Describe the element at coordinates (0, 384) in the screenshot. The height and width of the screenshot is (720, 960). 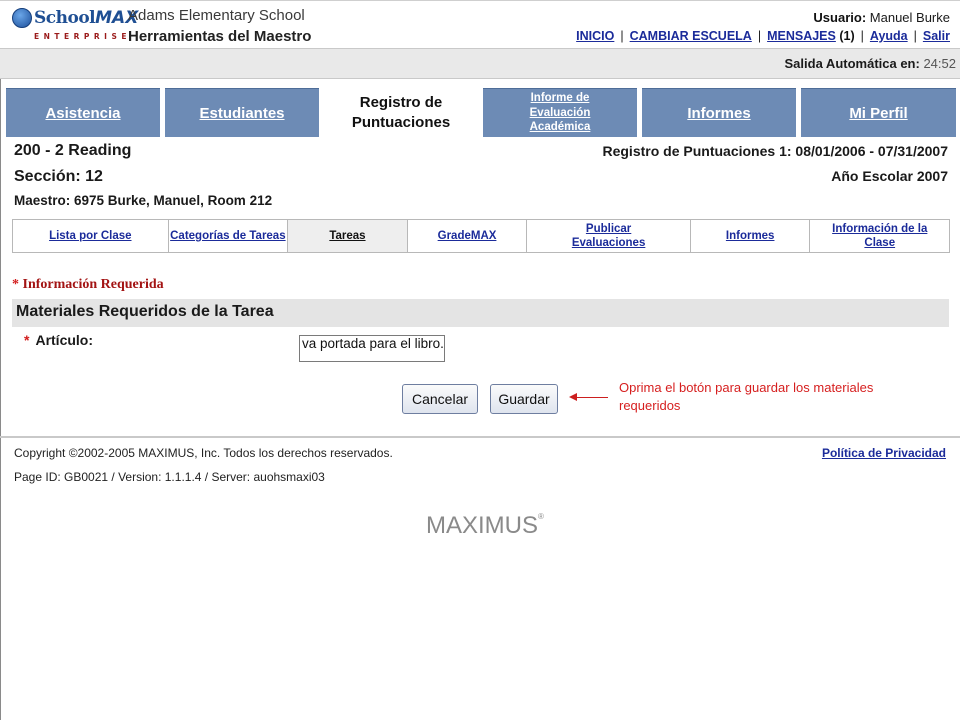
I see `window-left-border` at that location.